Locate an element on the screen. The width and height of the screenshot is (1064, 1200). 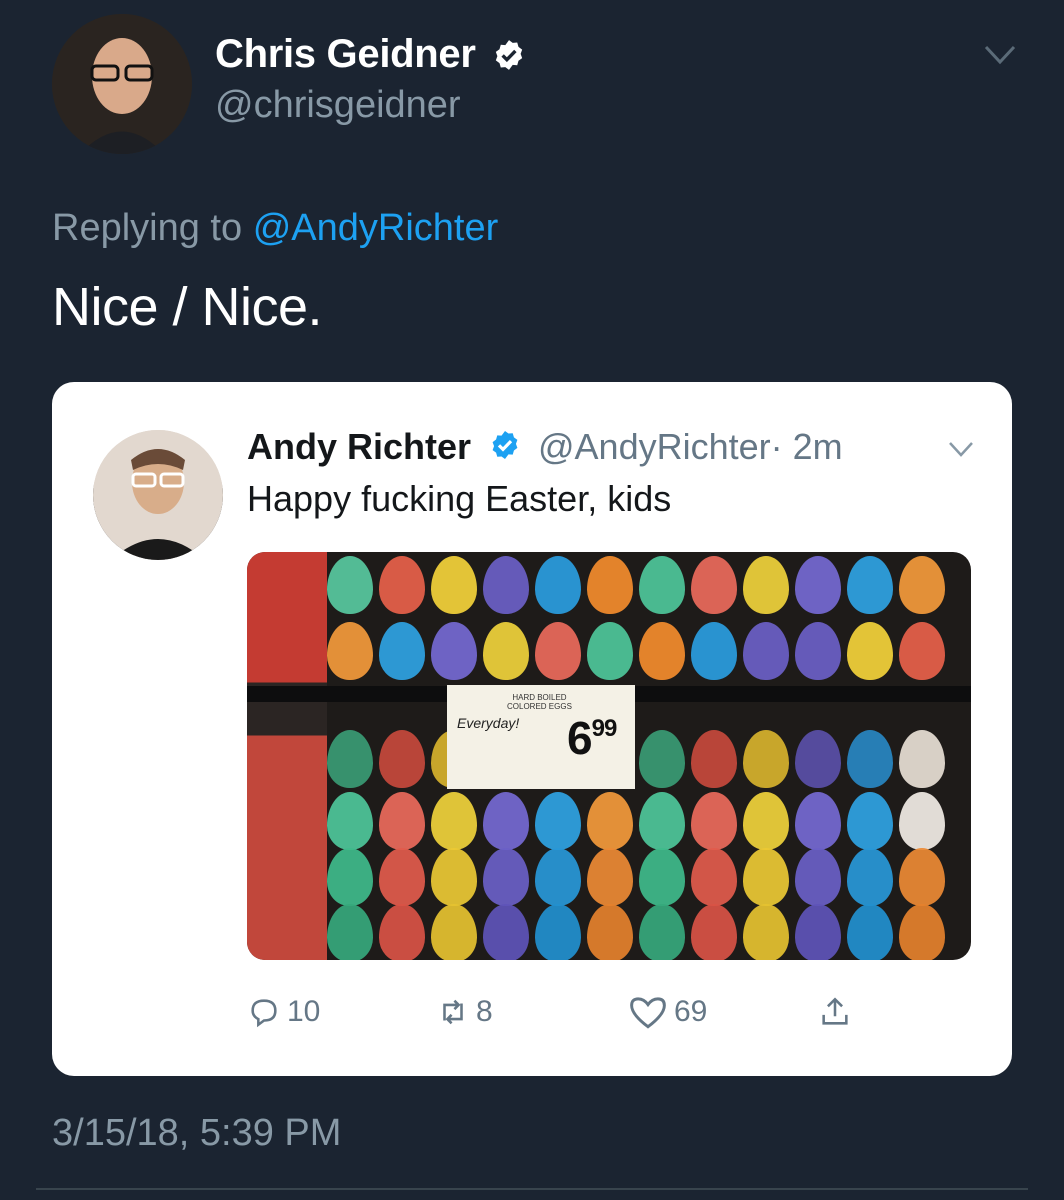
author-handle: @chrisgeidner is located at coordinates (338, 105).